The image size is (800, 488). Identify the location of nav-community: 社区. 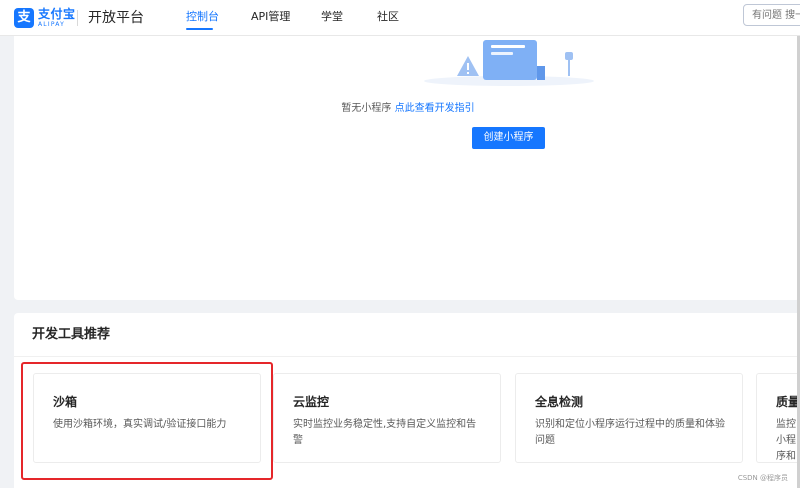
(388, 17).